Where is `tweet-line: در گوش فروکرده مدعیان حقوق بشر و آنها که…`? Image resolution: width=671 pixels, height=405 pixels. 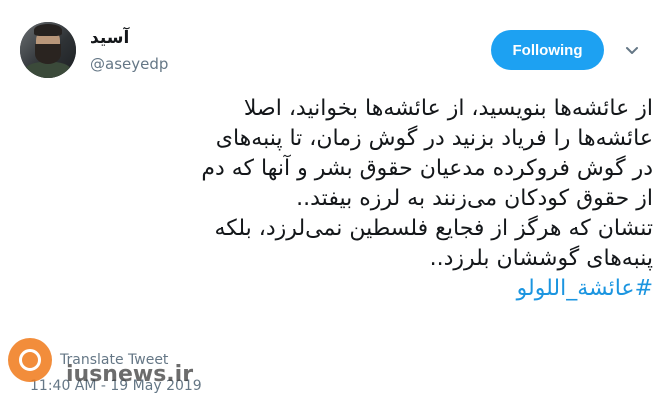 tweet-line: در گوش فروکرده مدعیان حقوق بشر و آنها که… is located at coordinates (427, 168).